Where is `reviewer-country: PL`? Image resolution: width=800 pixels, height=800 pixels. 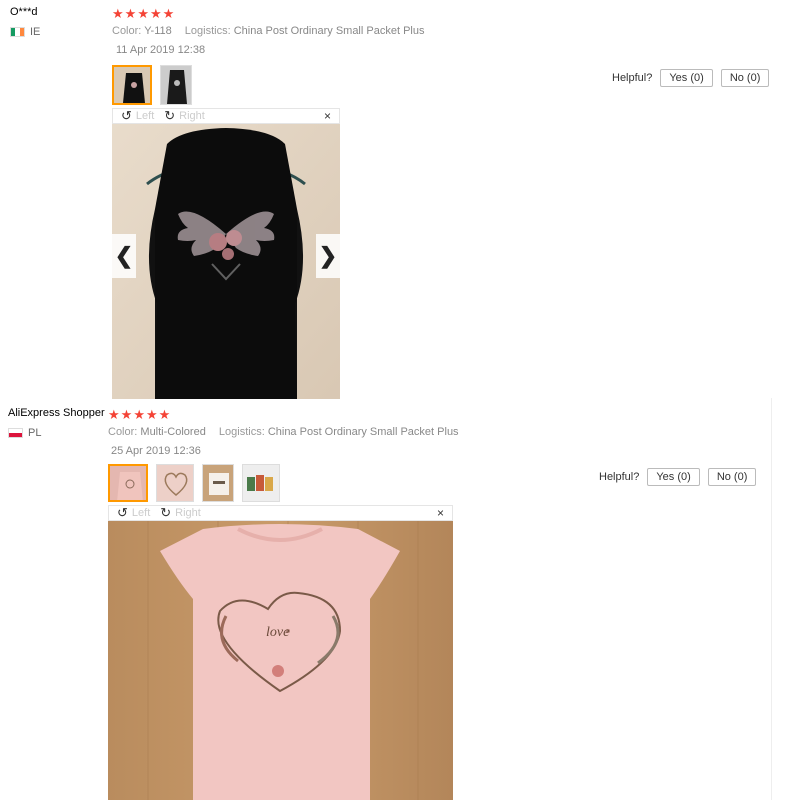
reviewer-country: PL is located at coordinates (24, 433).